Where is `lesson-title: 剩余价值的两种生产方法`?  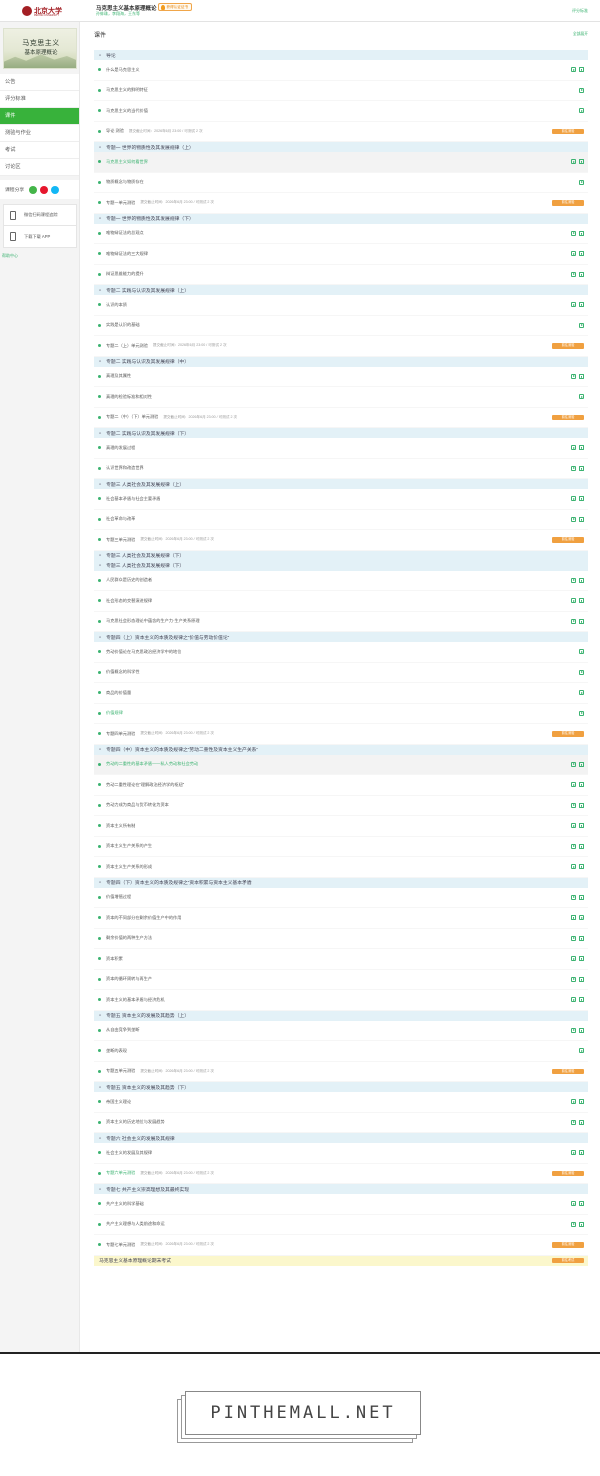
lesson-title: 剩余价值的两种生产方法 is located at coordinates (129, 938).